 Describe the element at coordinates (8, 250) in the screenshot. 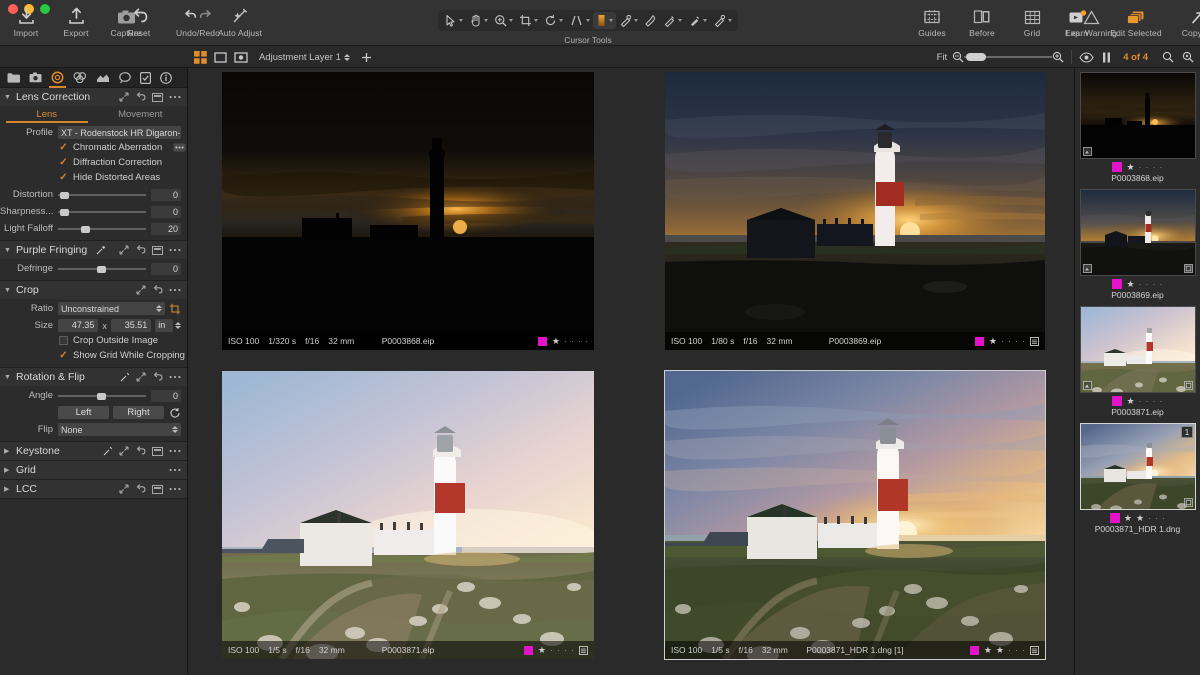

I see `chevron-down-icon: ▼` at that location.